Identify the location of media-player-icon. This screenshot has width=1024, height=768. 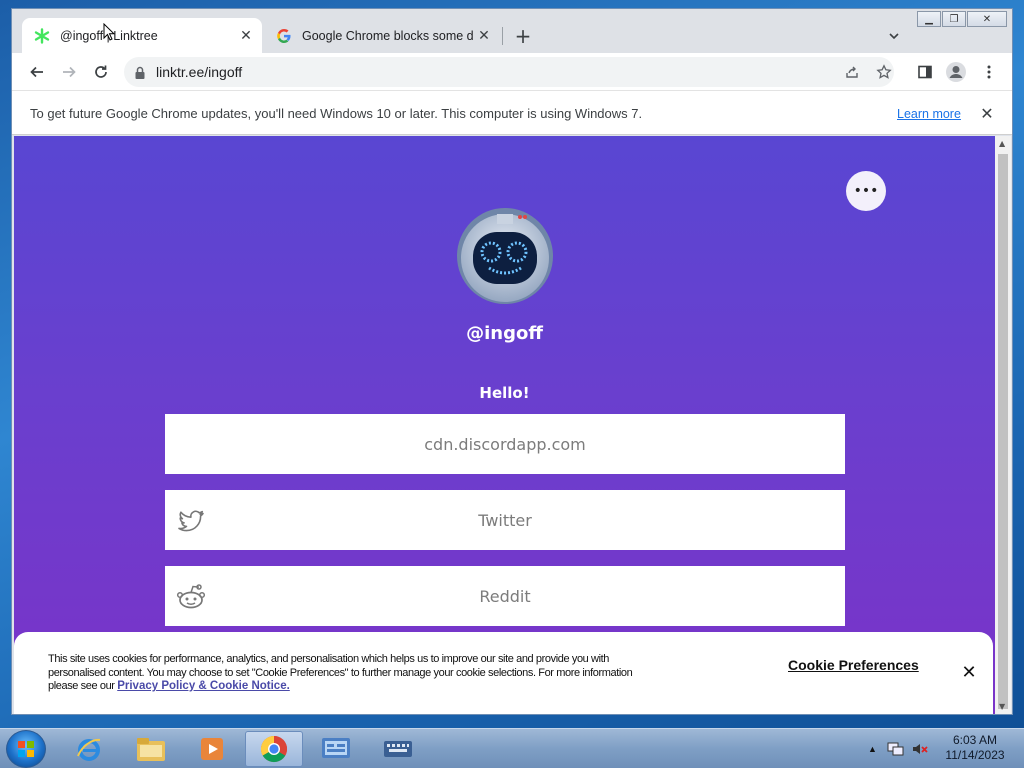
(212, 749).